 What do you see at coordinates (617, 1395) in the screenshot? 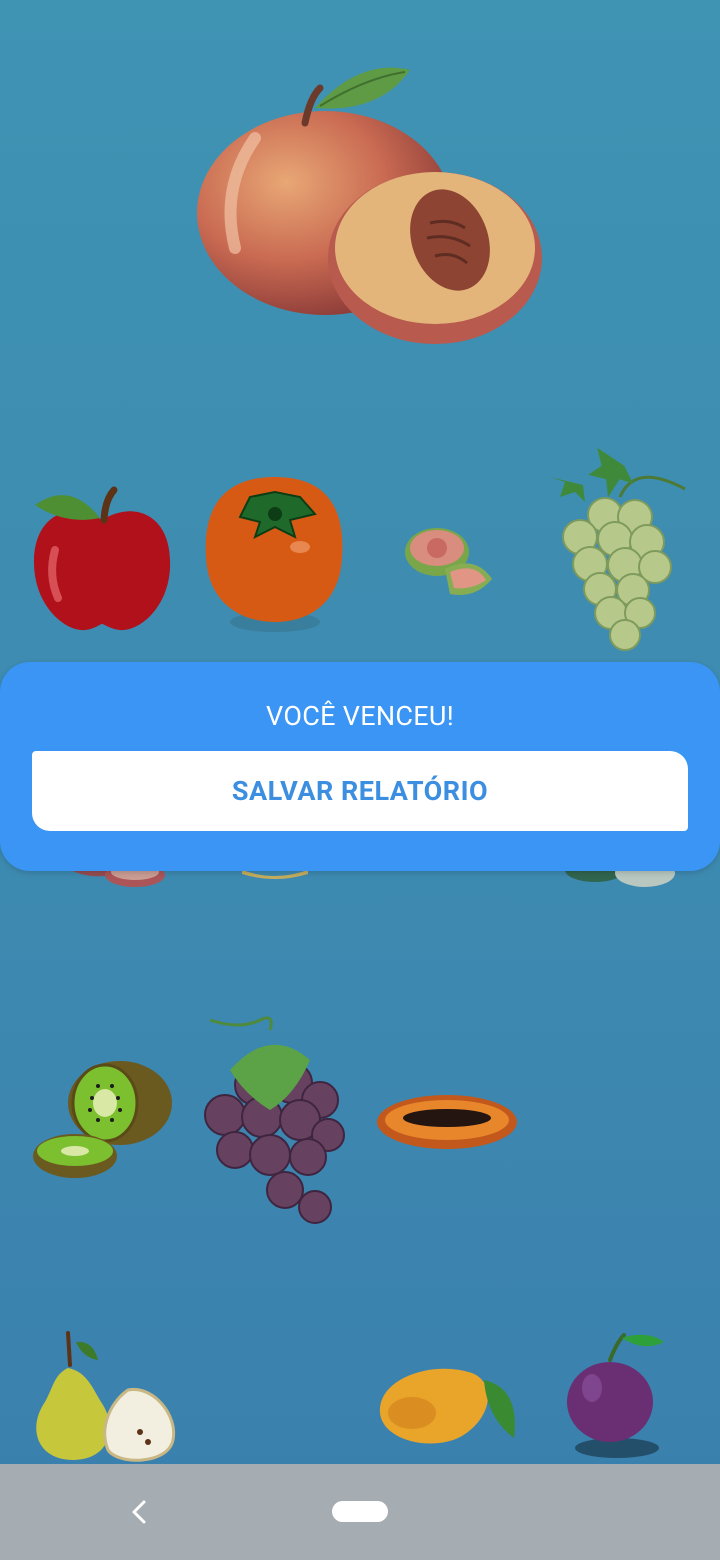
I see `plum-image` at bounding box center [617, 1395].